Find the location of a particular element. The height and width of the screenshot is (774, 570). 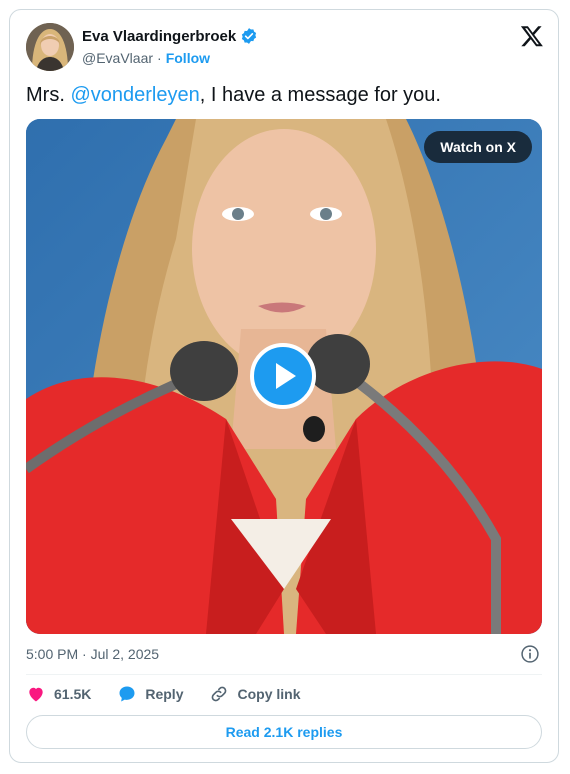

play-button is located at coordinates (283, 376).